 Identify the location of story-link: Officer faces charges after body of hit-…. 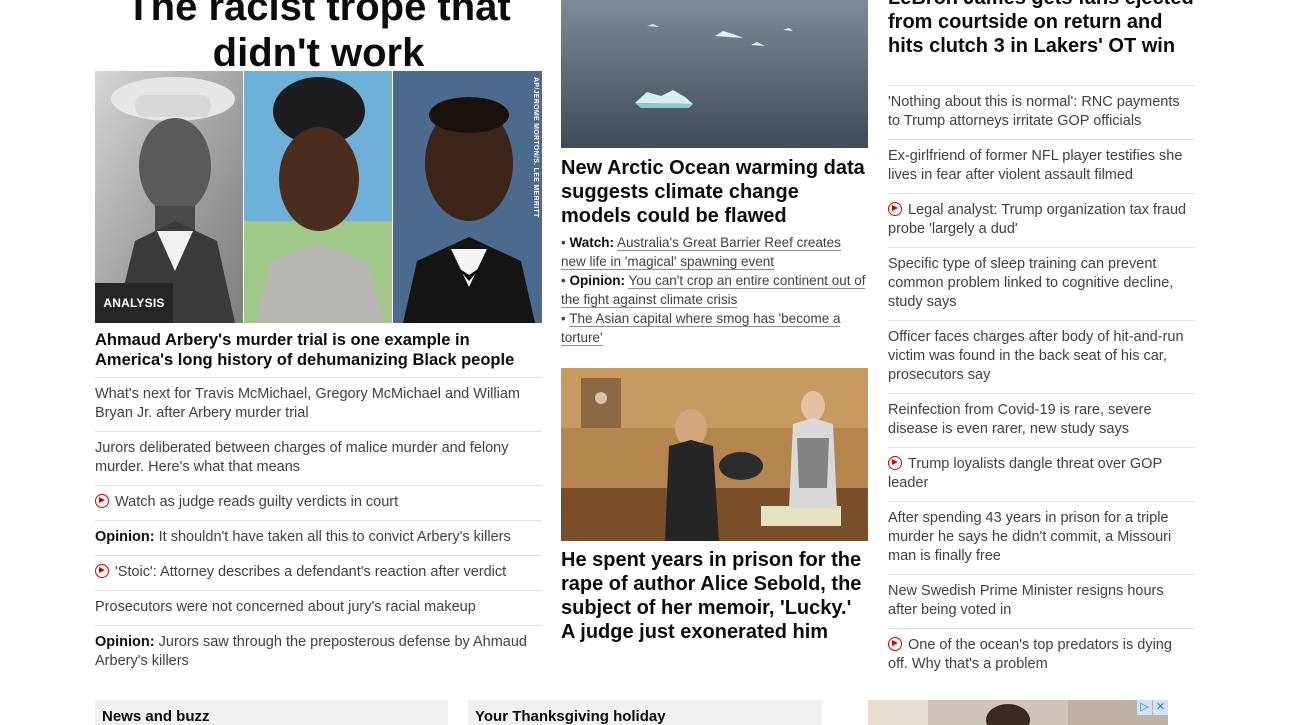
(1036, 356).